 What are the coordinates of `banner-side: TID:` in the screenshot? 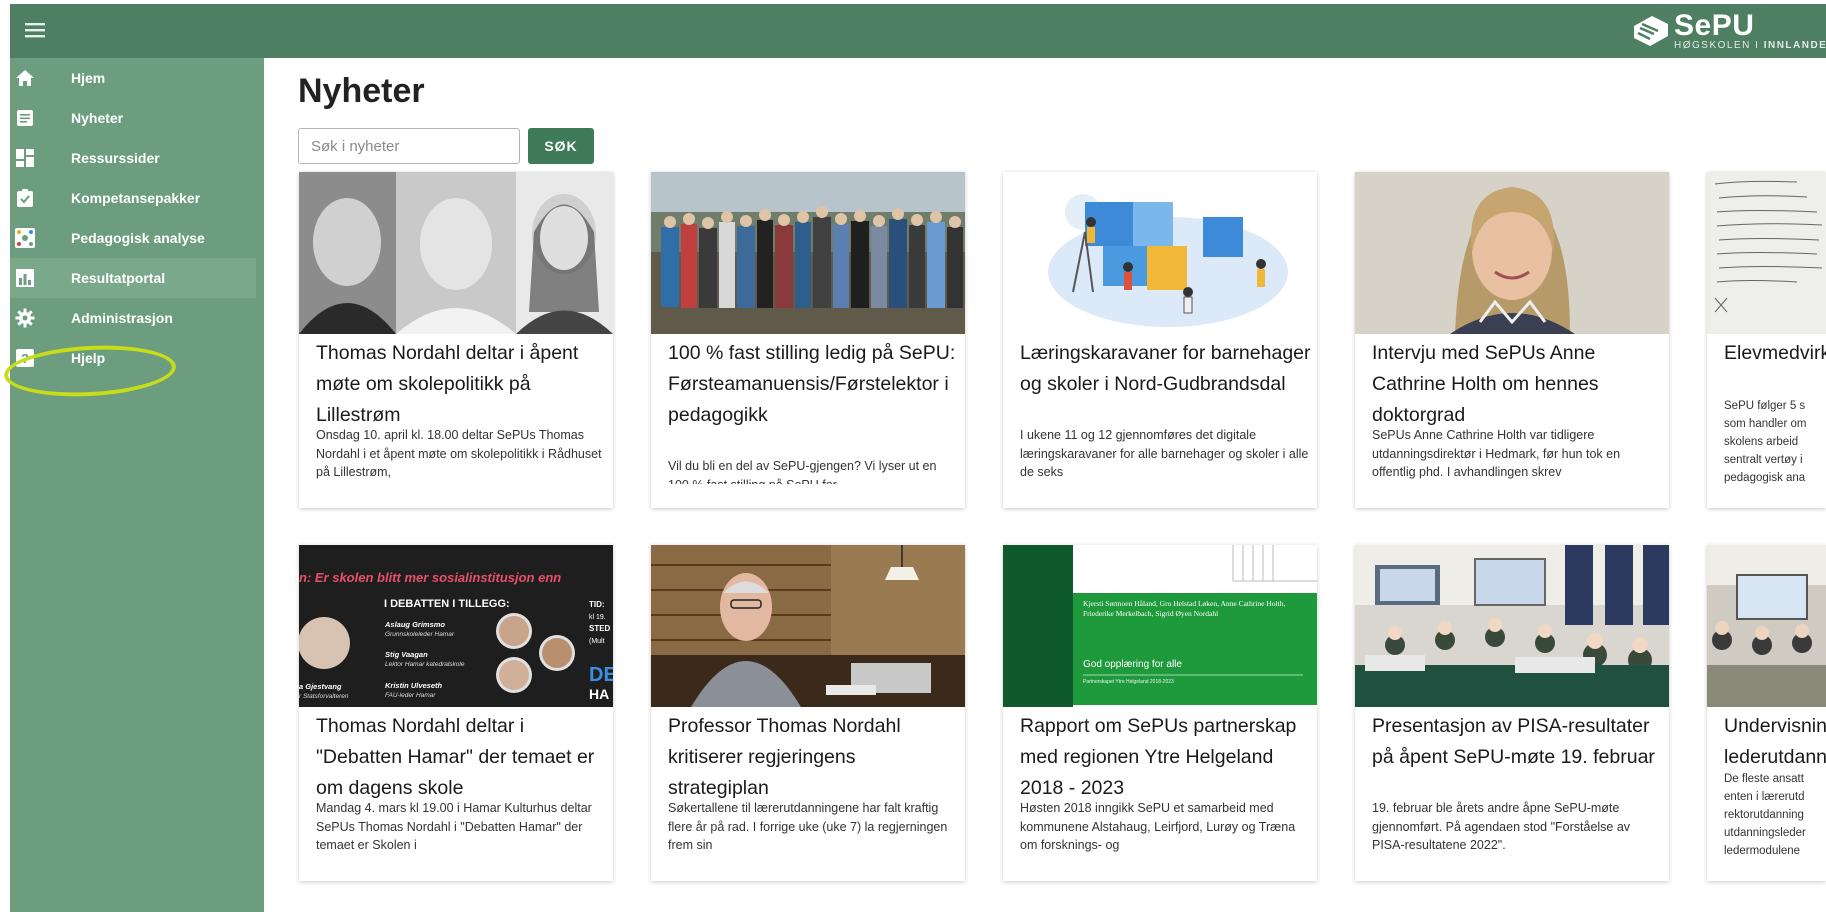 It's located at (597, 604).